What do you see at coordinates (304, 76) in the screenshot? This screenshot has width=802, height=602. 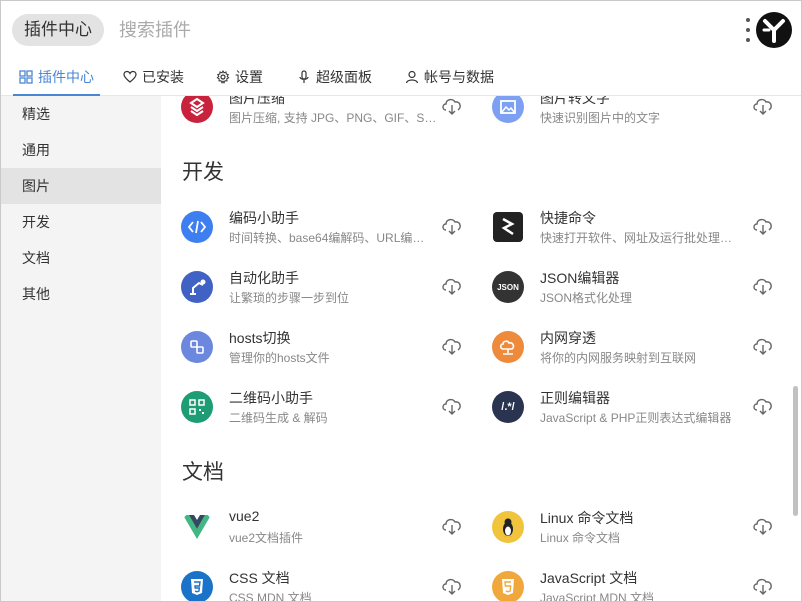 I see `mic-icon` at bounding box center [304, 76].